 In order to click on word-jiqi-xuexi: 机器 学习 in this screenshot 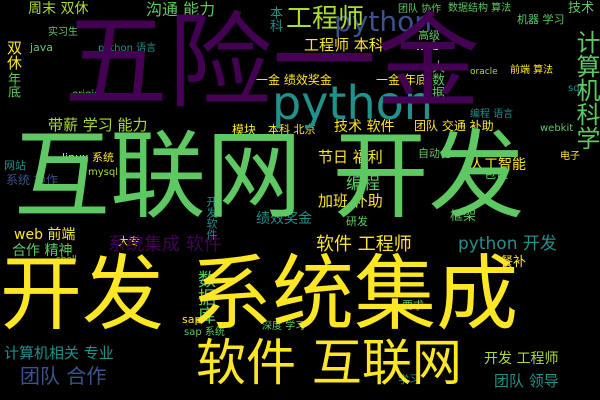, I will do `click(541, 19)`.